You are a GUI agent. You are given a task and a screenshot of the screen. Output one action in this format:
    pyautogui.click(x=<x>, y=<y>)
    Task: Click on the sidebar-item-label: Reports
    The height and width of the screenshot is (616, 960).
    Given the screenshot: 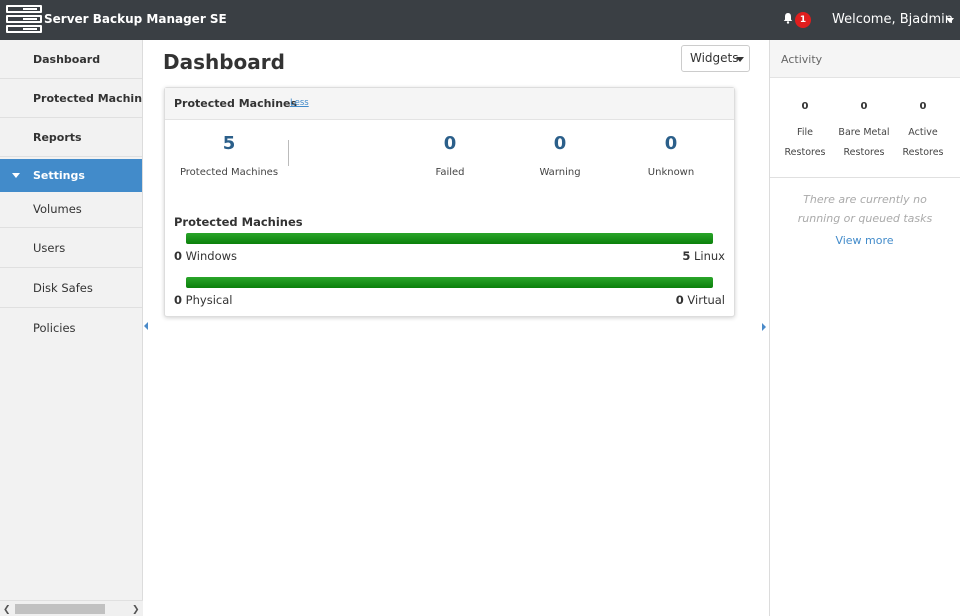 What is the action you would take?
    pyautogui.click(x=57, y=137)
    